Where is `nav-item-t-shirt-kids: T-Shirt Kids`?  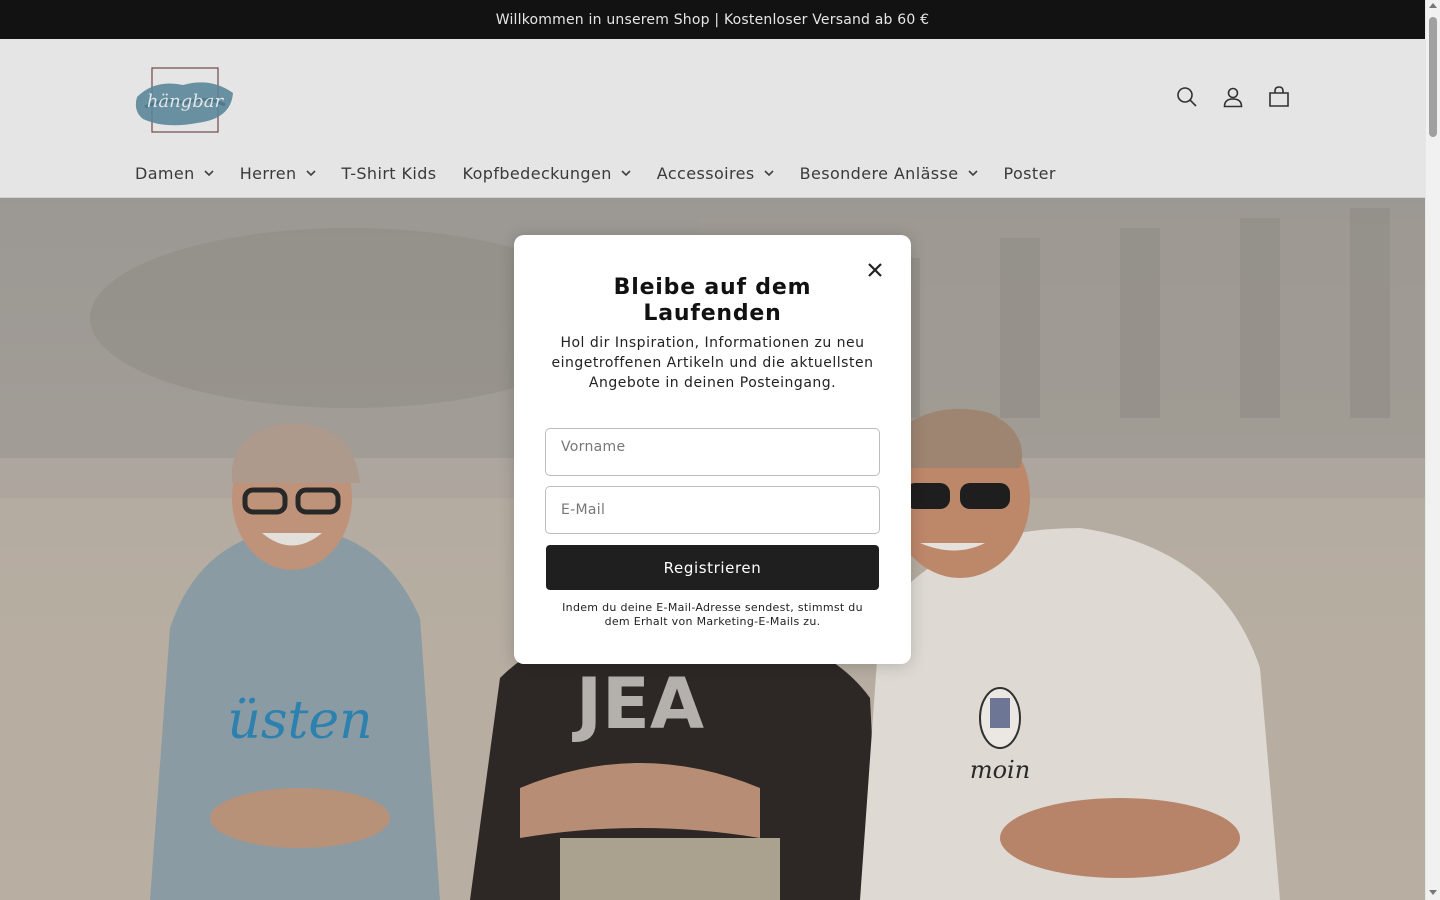
nav-item-t-shirt-kids: T-Shirt Kids is located at coordinates (389, 173).